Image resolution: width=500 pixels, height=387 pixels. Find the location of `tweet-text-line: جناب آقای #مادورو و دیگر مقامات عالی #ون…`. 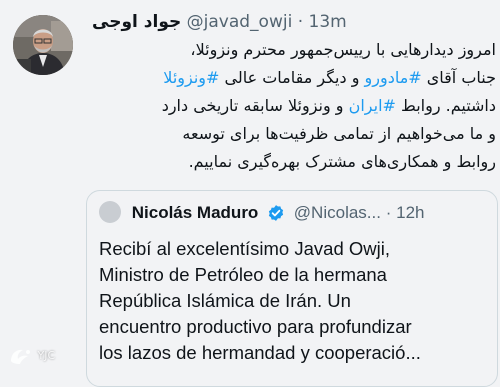

tweet-text-line: جناب آقای #مادورو و دیگر مقامات عالی #ون… is located at coordinates (284, 78).